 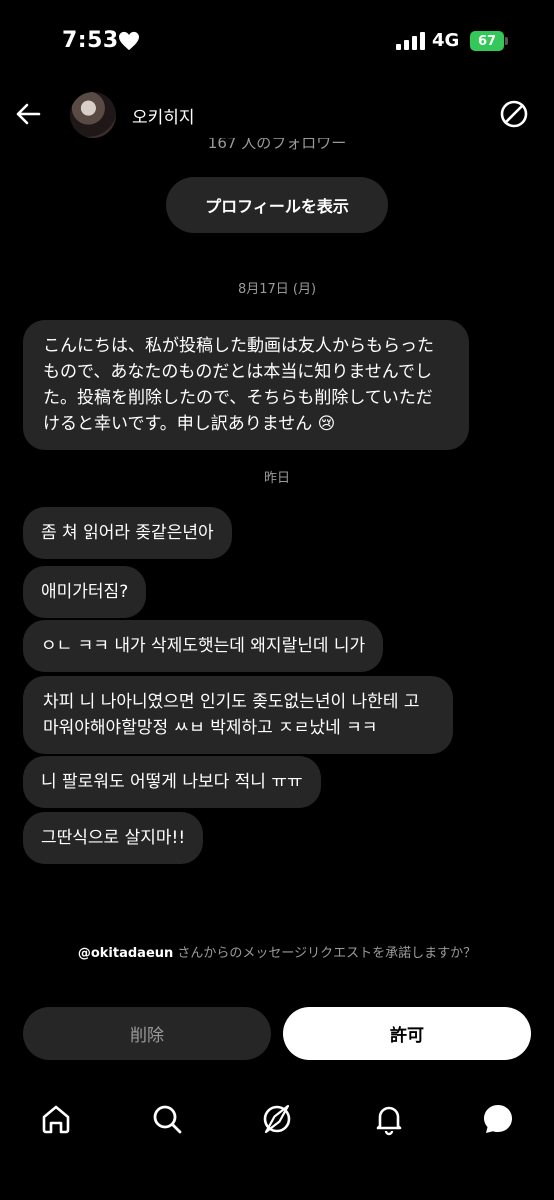 What do you see at coordinates (514, 114) in the screenshot?
I see `block-icon` at bounding box center [514, 114].